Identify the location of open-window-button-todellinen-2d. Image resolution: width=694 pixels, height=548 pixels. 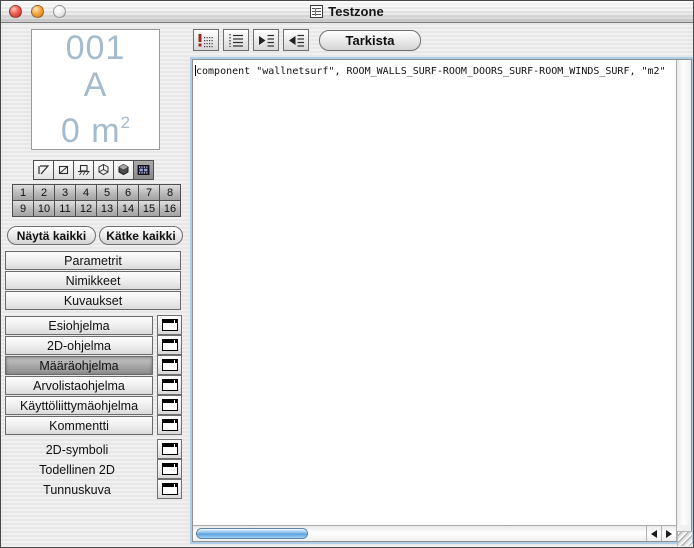
(169, 469).